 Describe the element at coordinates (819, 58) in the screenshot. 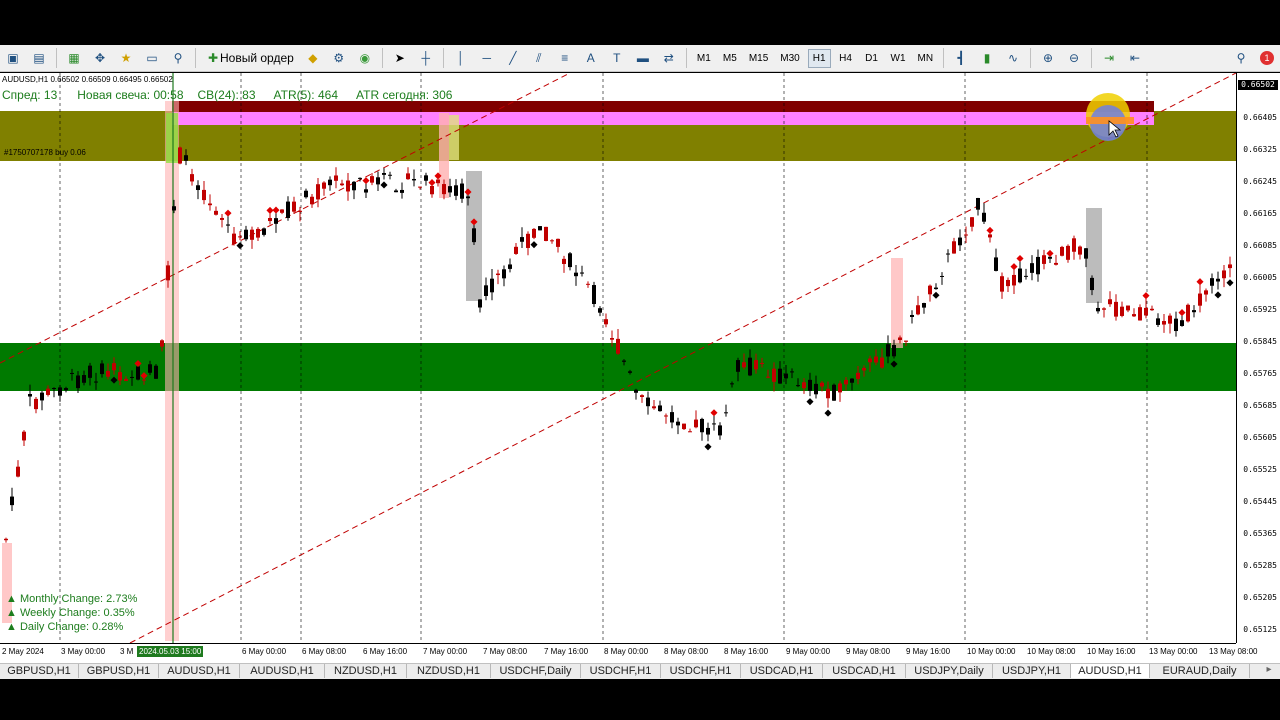

I see `timeframe-h1: H1` at that location.